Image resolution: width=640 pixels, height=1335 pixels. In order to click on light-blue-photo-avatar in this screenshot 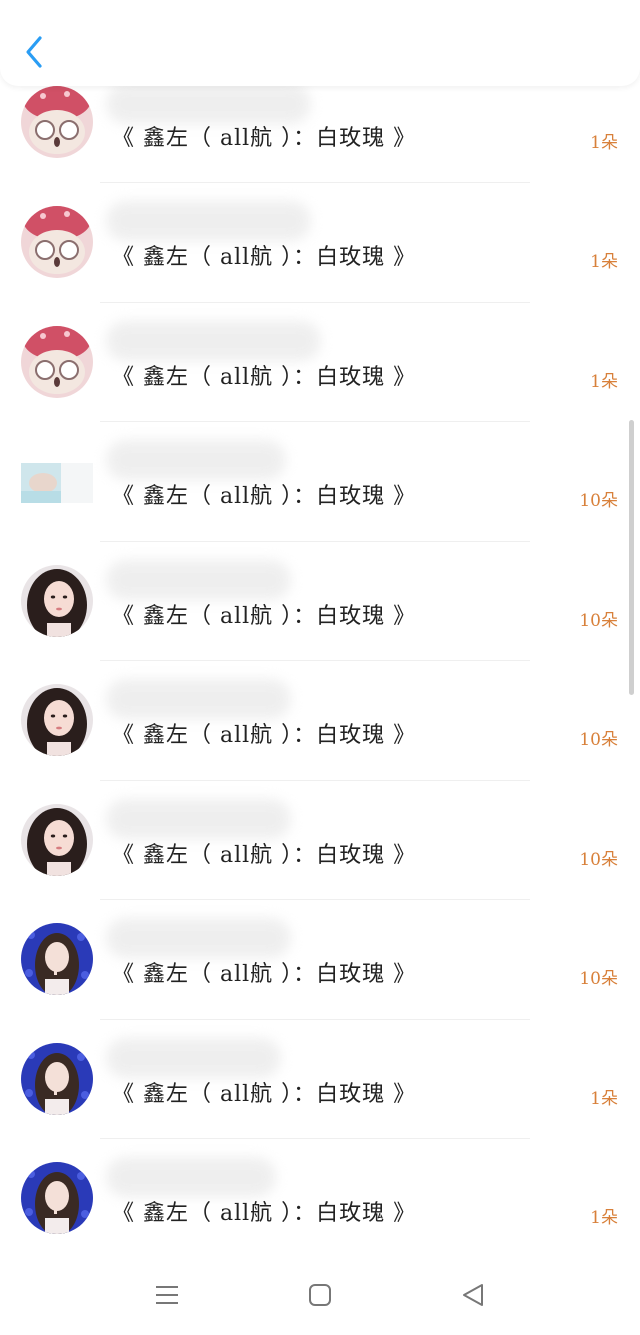, I will do `click(57, 483)`.